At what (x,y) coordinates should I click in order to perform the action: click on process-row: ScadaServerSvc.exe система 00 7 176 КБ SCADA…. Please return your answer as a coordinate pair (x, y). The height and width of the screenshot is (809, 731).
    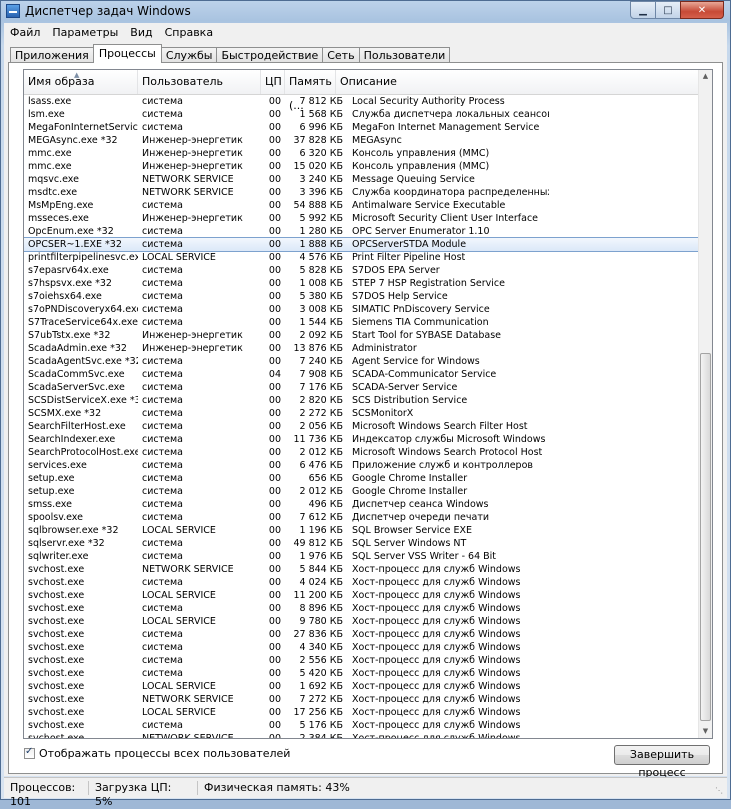
    Looking at the image, I should click on (362, 387).